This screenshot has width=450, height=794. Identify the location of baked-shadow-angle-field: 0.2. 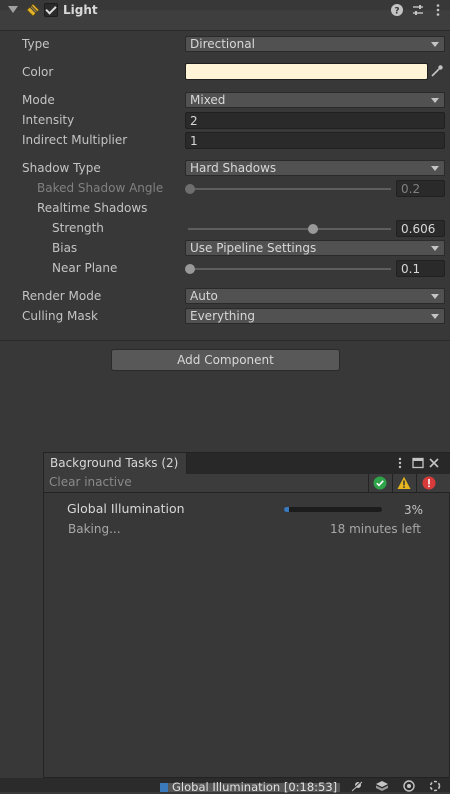
(420, 188).